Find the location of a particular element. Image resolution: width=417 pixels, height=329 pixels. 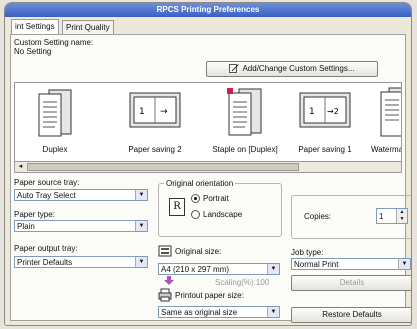

job-type-label: Job type: is located at coordinates (307, 252).